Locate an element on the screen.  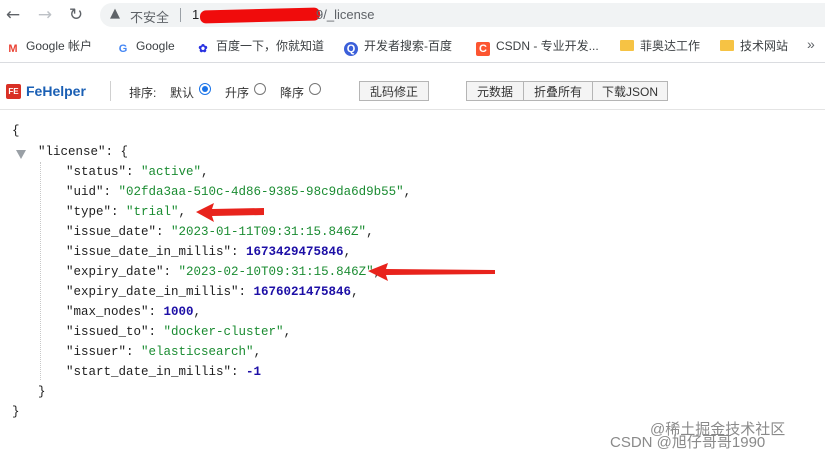
annotation-arrow-type is located at coordinates (230, 212).